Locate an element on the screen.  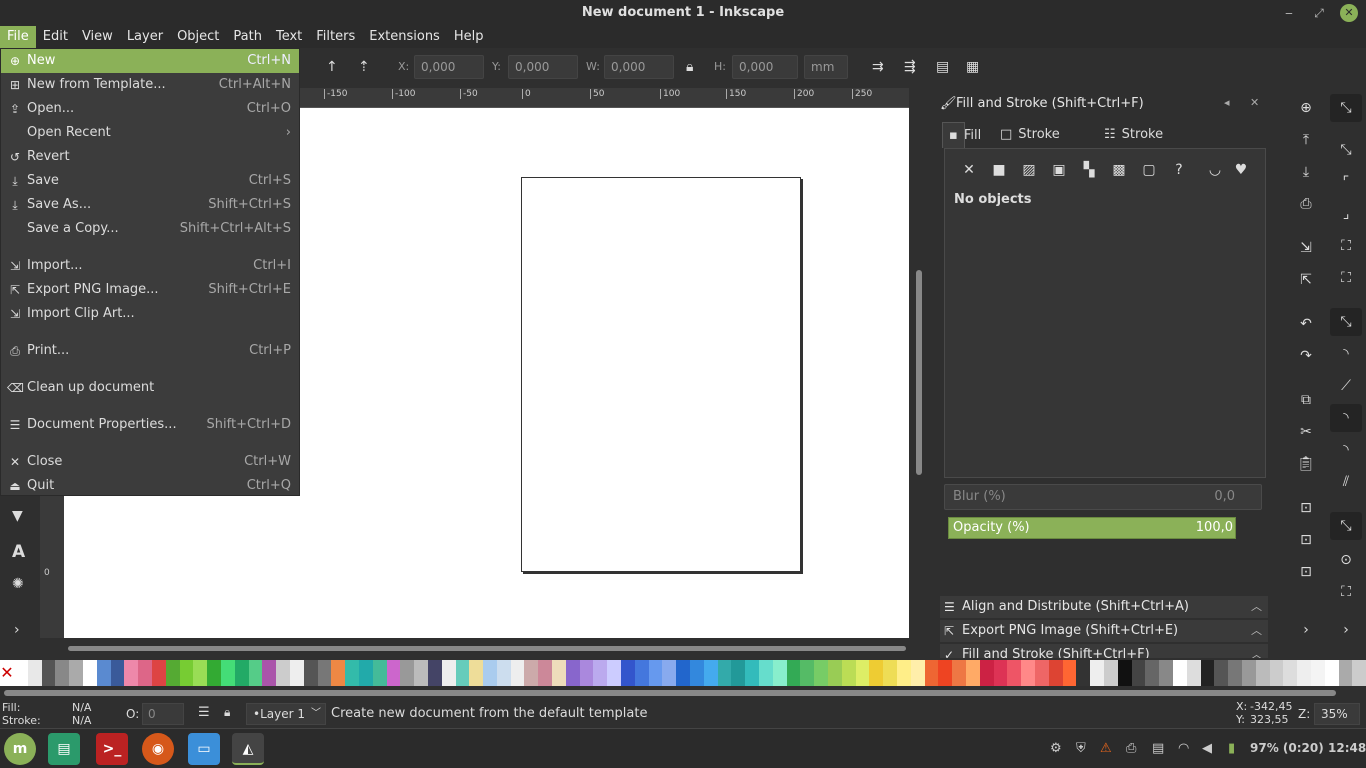
snap-others-icon: ⤡ is located at coordinates (1346, 526).